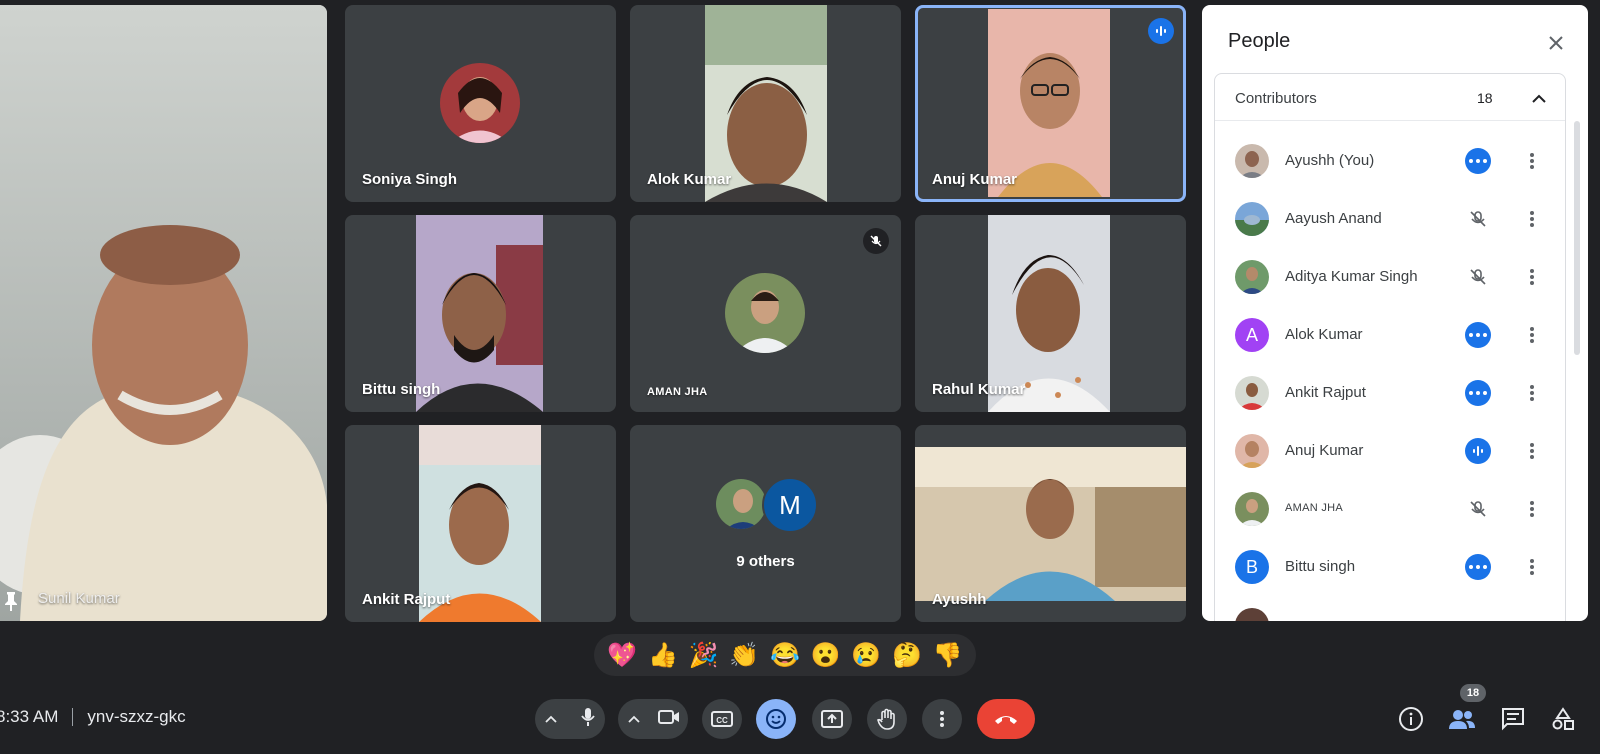 The width and height of the screenshot is (1600, 754). I want to click on avatar-initial: A, so click(1252, 335).